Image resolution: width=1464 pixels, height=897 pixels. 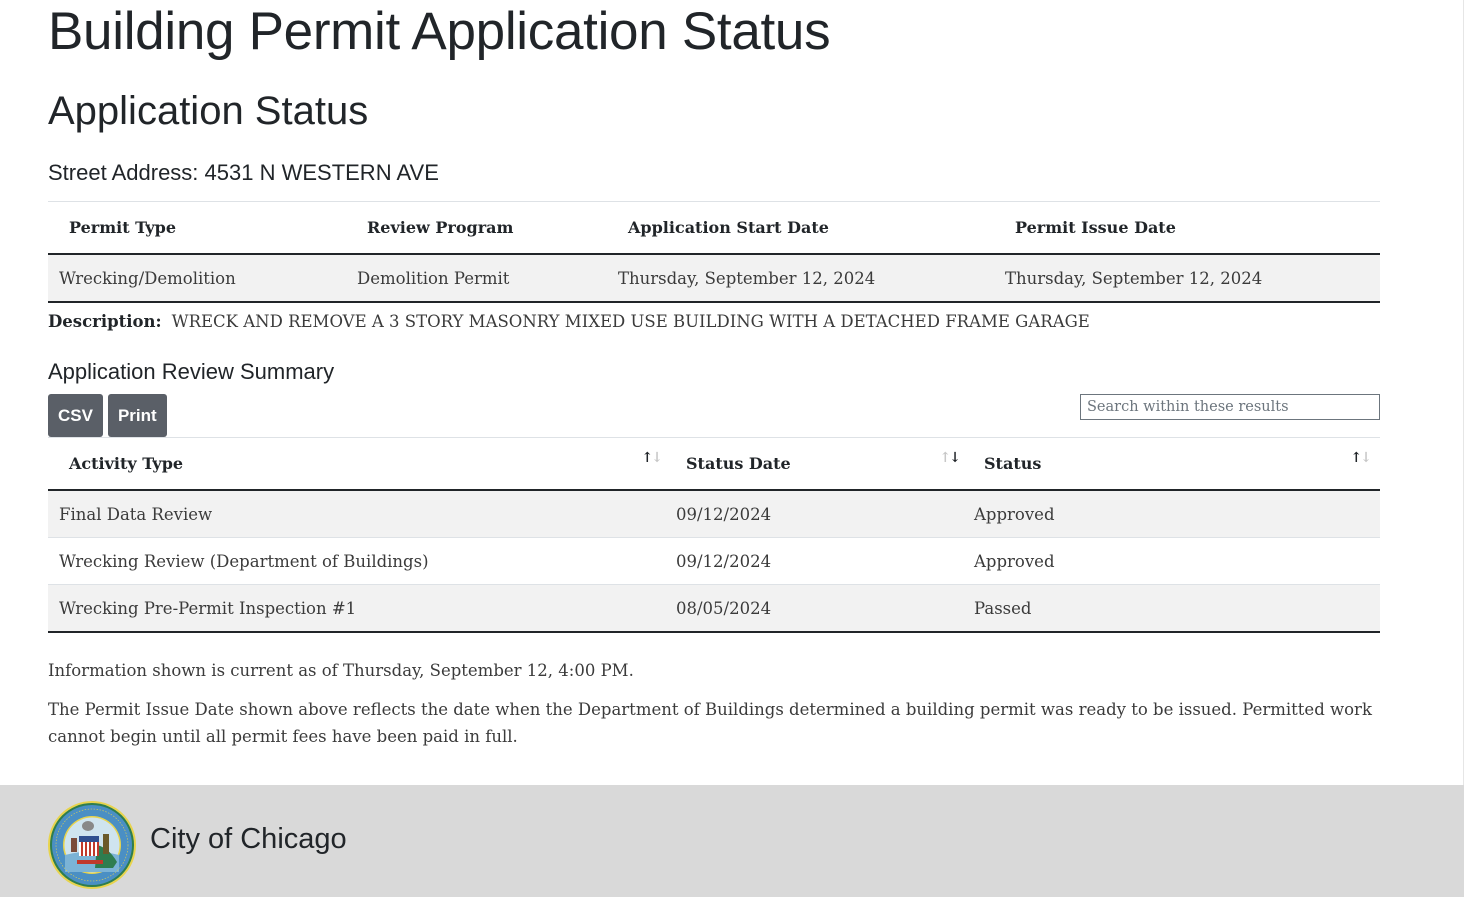 I want to click on activity-type-cell: Final Data Review, so click(x=356, y=514).